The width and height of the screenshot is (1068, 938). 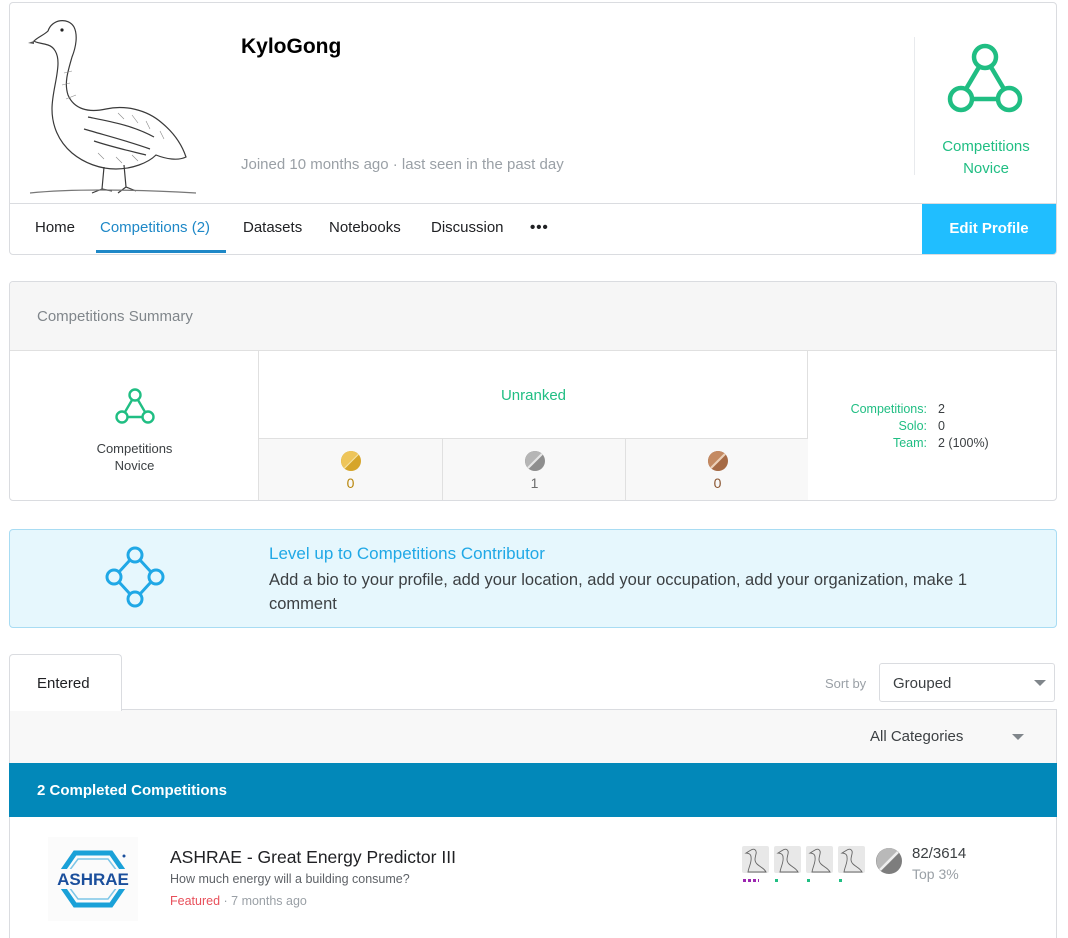 I want to click on active-tab-indicator, so click(x=161, y=251).